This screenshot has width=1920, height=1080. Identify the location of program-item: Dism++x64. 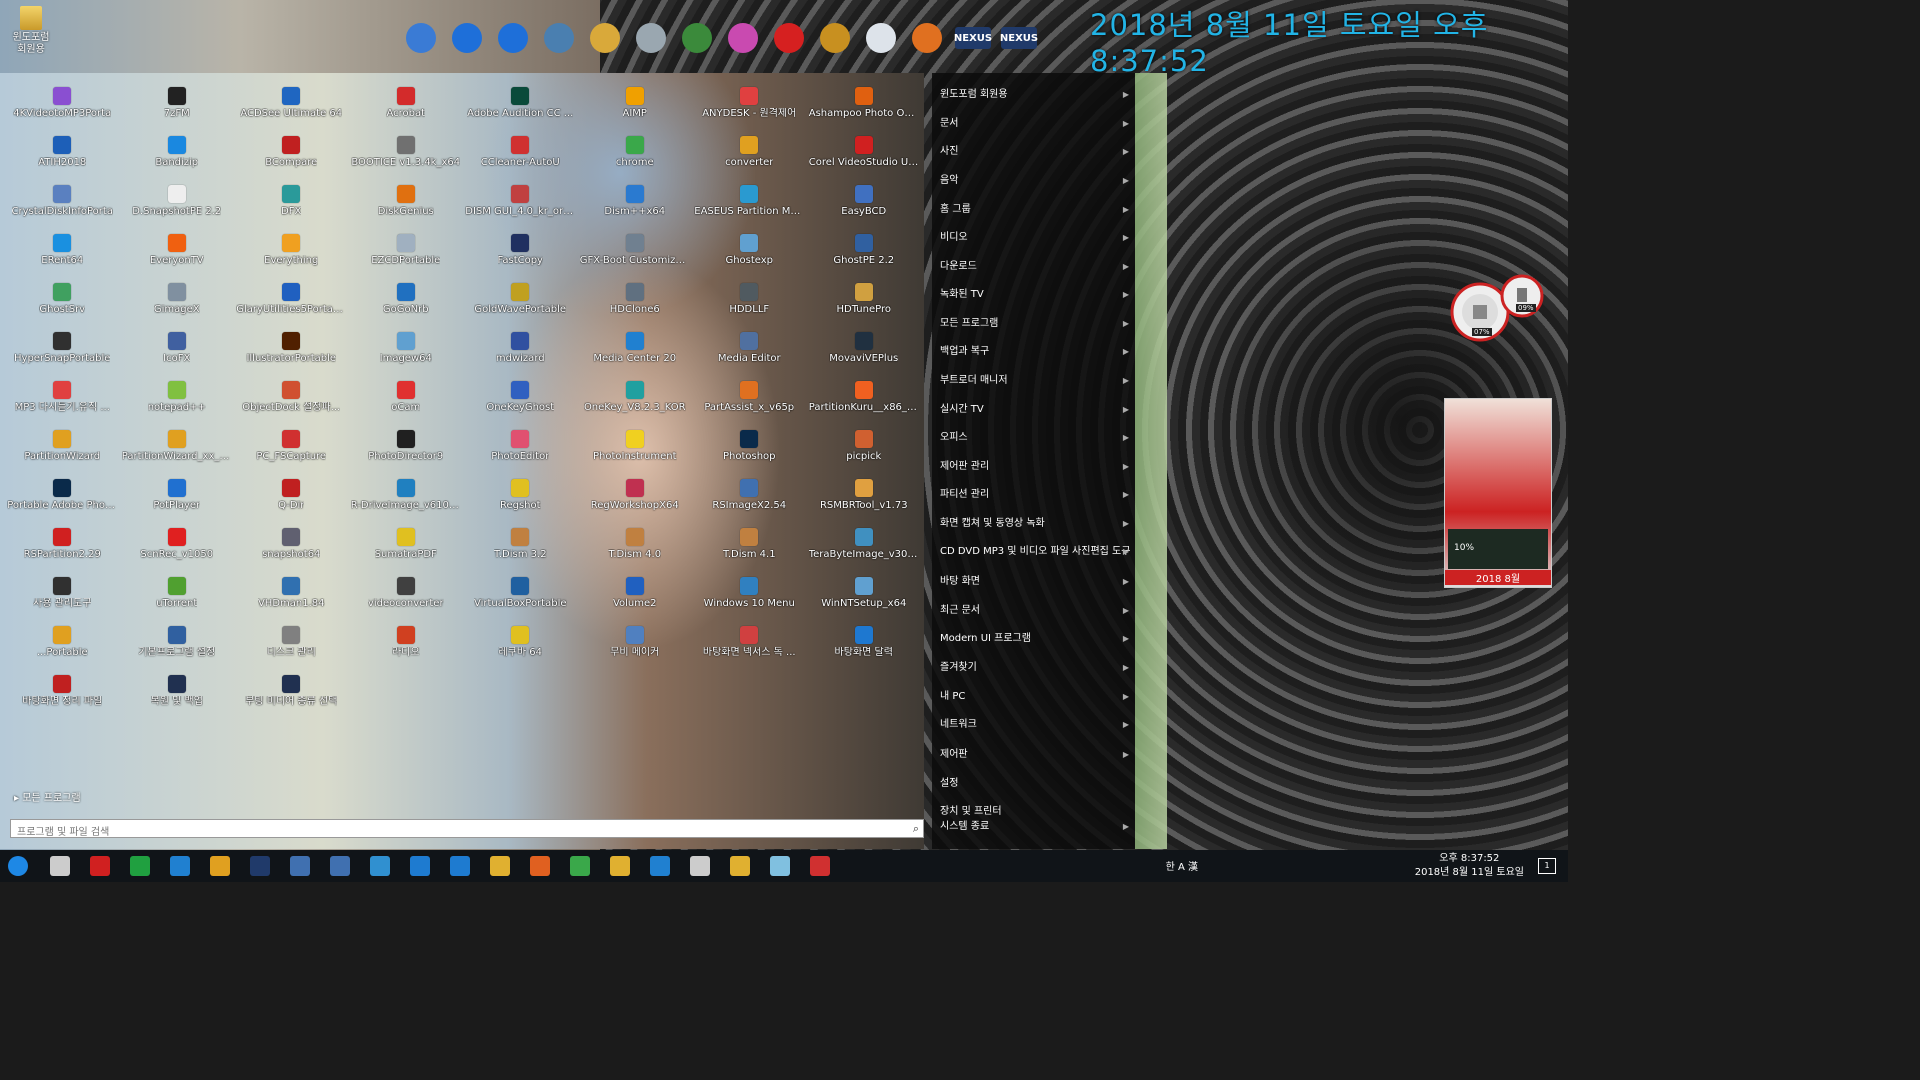
(635, 205).